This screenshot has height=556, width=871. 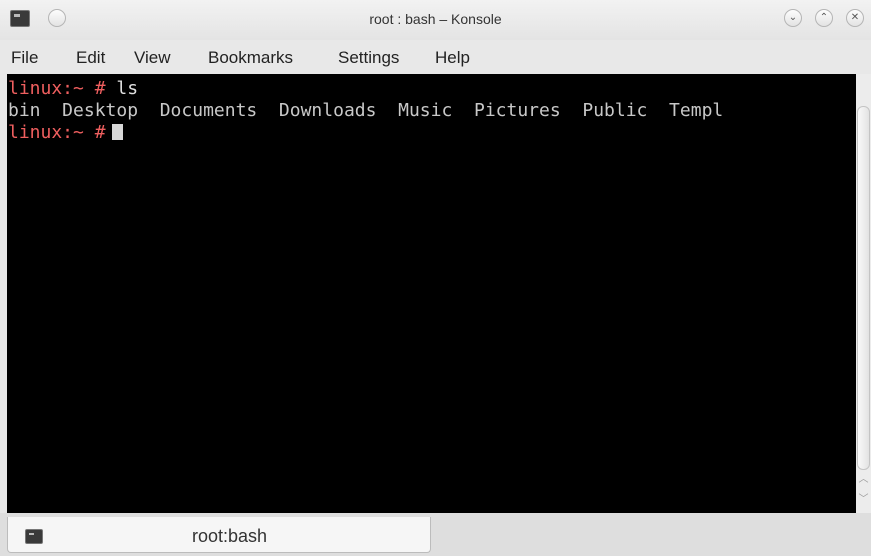 I want to click on window-title: root : bash – Konsole, so click(x=435, y=19).